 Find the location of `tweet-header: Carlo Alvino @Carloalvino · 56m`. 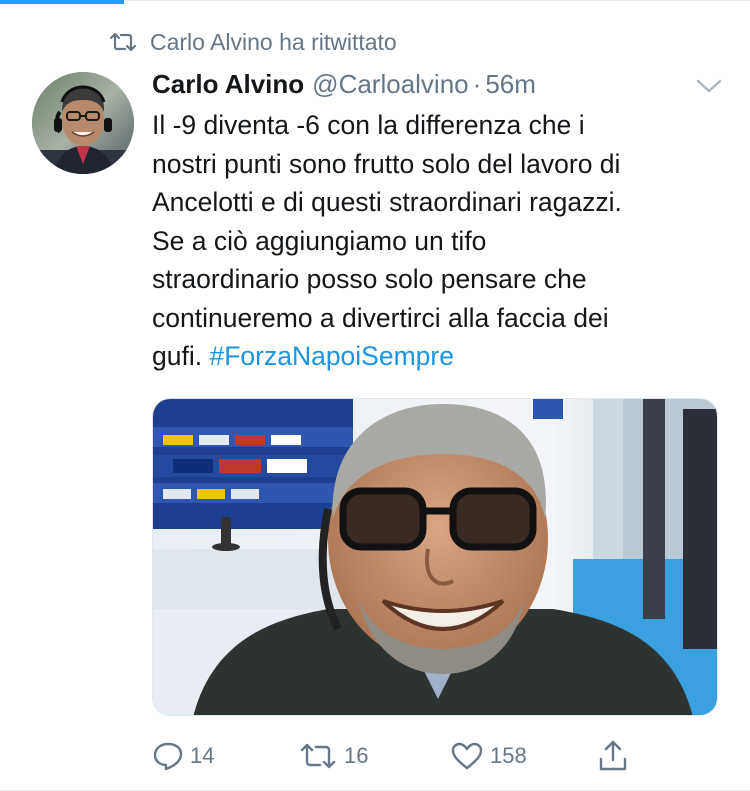

tweet-header: Carlo Alvino @Carloalvino · 56m is located at coordinates (344, 84).